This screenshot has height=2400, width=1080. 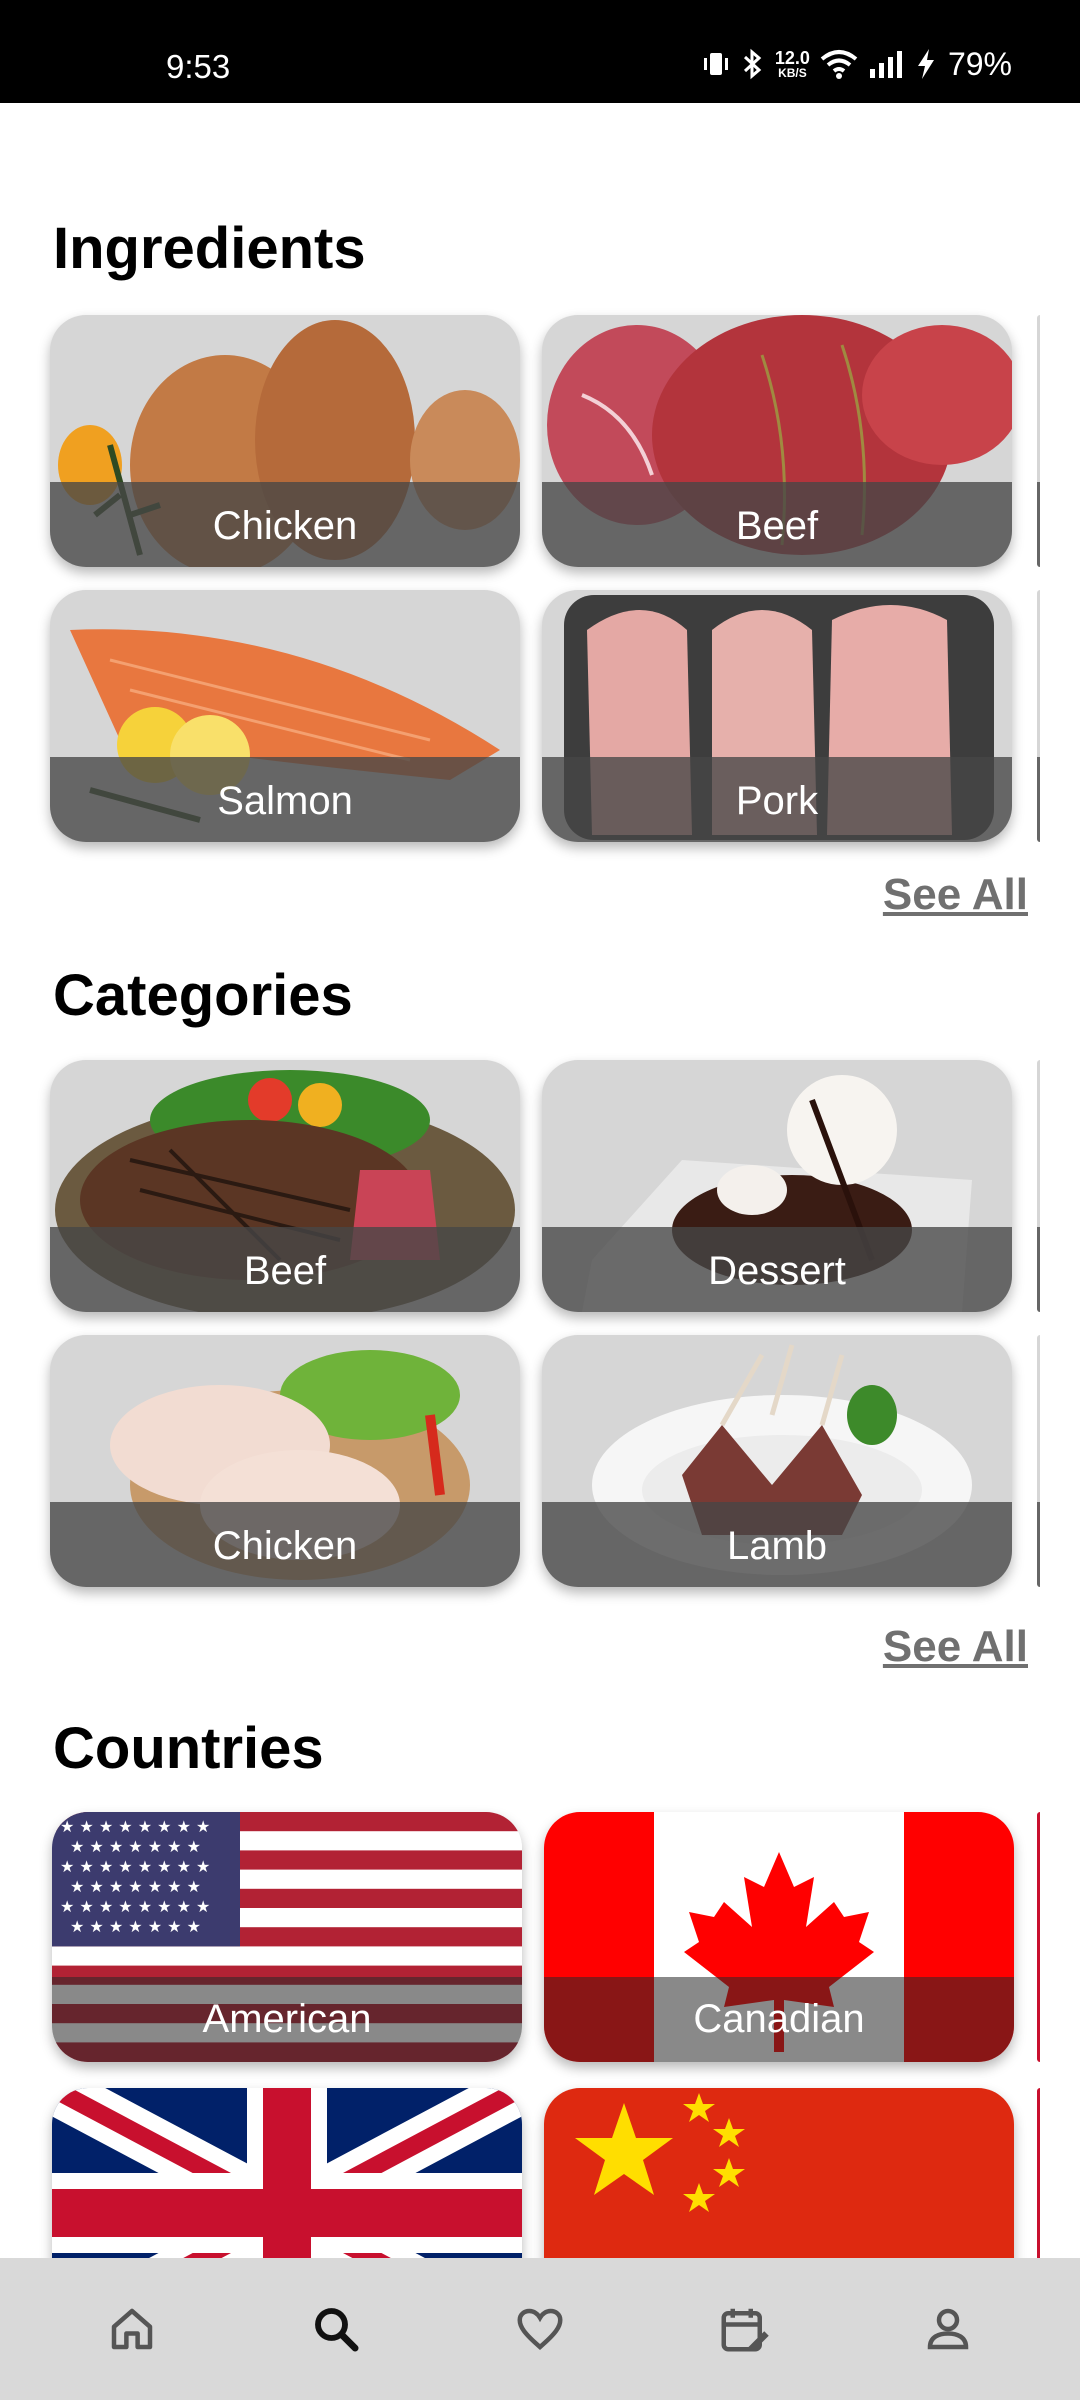 I want to click on ingredients-see-all-link: See All, so click(x=955, y=895).